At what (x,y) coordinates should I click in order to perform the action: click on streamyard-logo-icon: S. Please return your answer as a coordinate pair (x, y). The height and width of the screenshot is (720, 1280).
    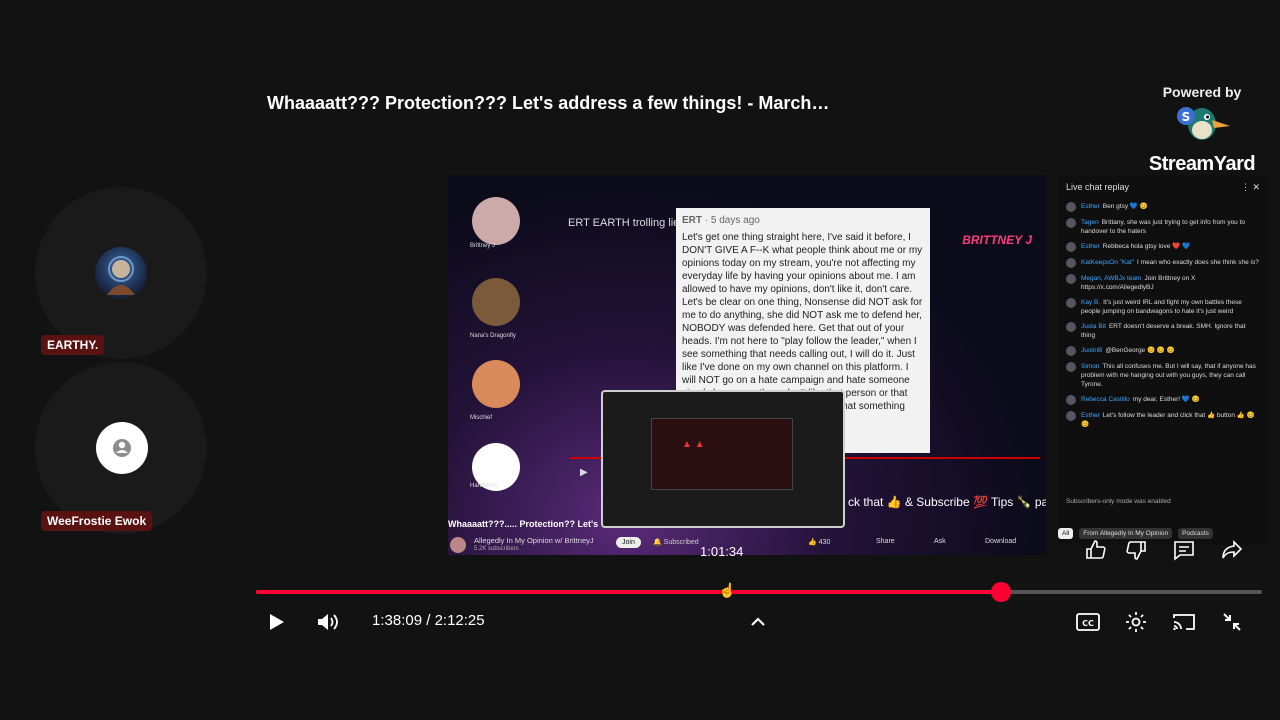
    Looking at the image, I should click on (1203, 123).